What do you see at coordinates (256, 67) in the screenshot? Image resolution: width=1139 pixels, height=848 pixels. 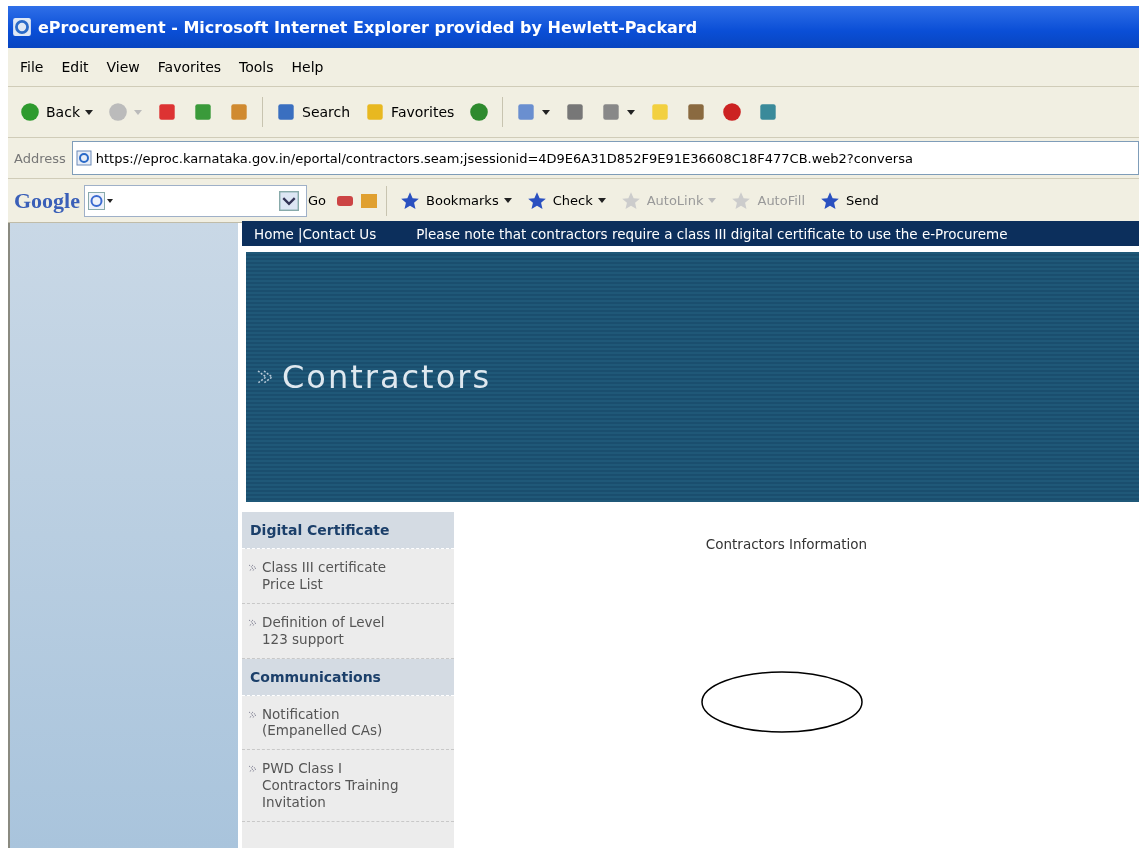 I see `menu-item: Tools` at bounding box center [256, 67].